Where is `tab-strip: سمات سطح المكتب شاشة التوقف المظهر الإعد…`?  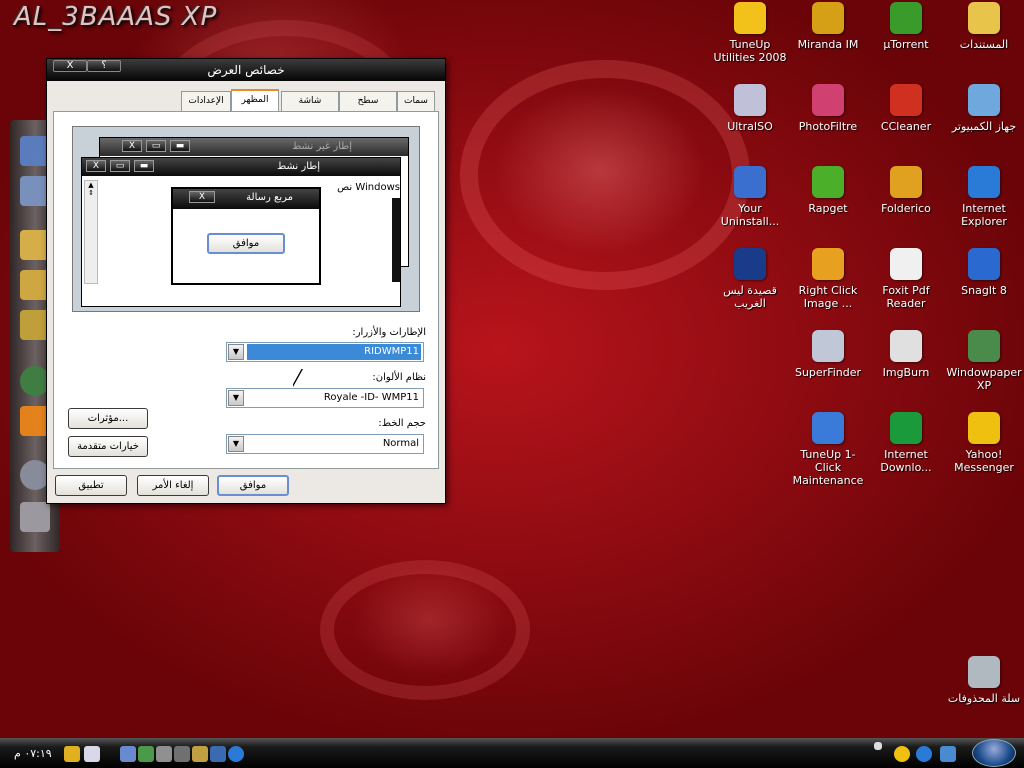
tab-strip: سمات سطح المكتب شاشة التوقف المظهر الإعد… is located at coordinates (243, 106).